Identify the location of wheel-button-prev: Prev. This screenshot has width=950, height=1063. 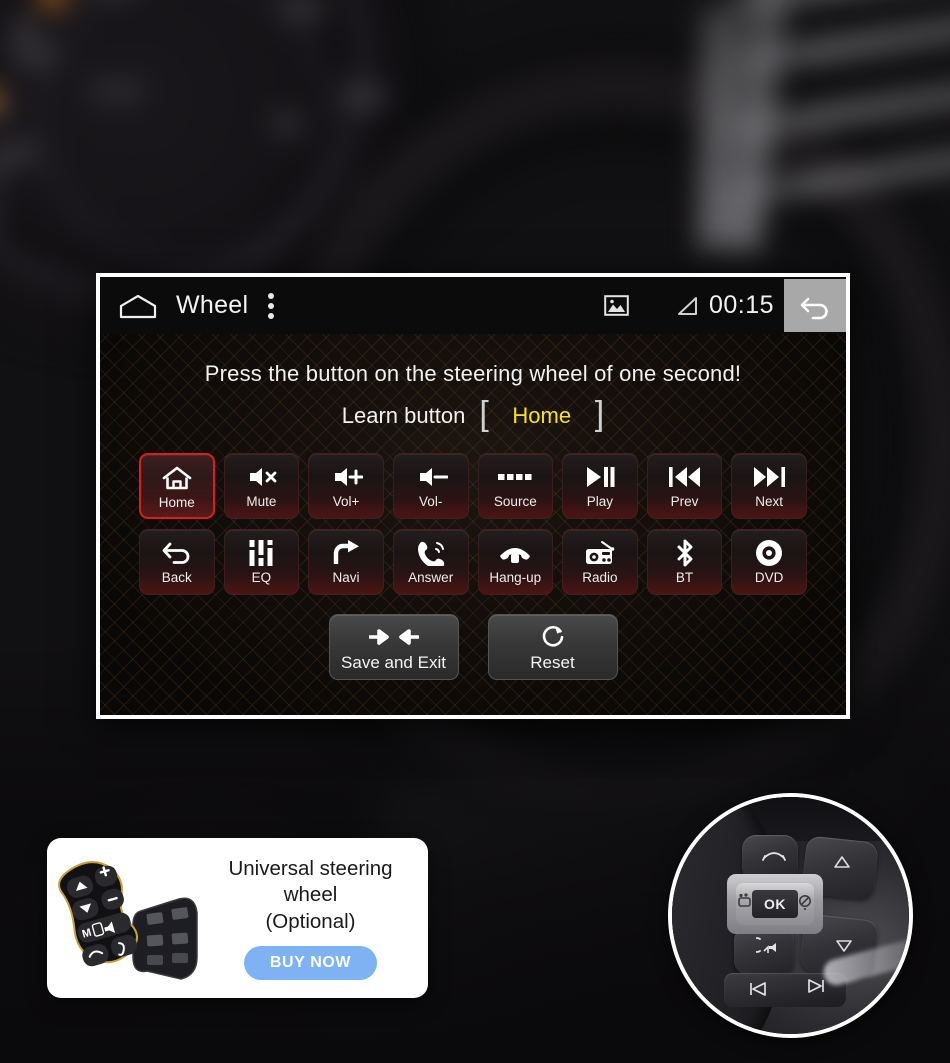
(684, 486).